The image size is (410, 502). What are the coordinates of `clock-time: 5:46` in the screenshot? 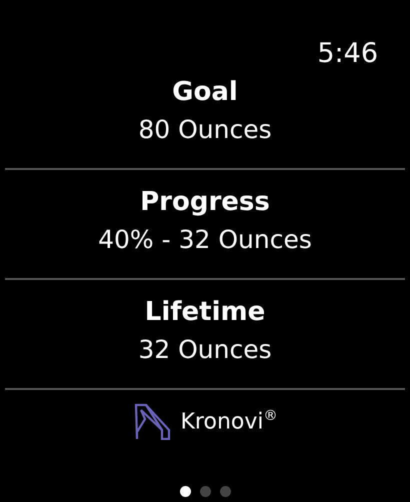 It's located at (347, 54).